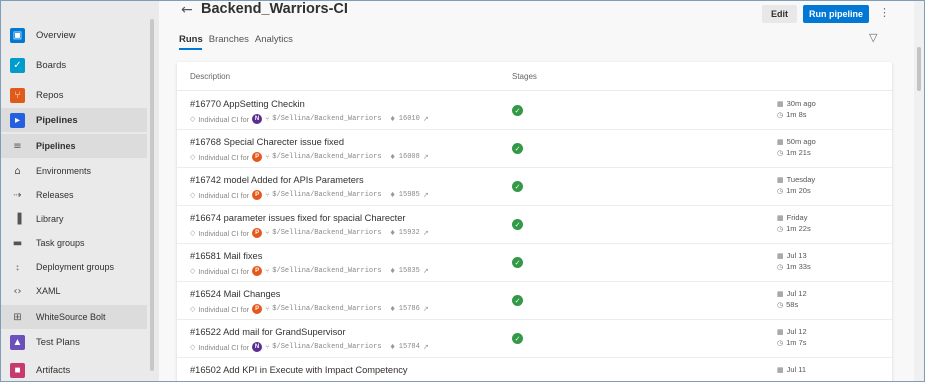 The width and height of the screenshot is (925, 382). I want to click on sidebar-item-label: Pipelines, so click(56, 146).